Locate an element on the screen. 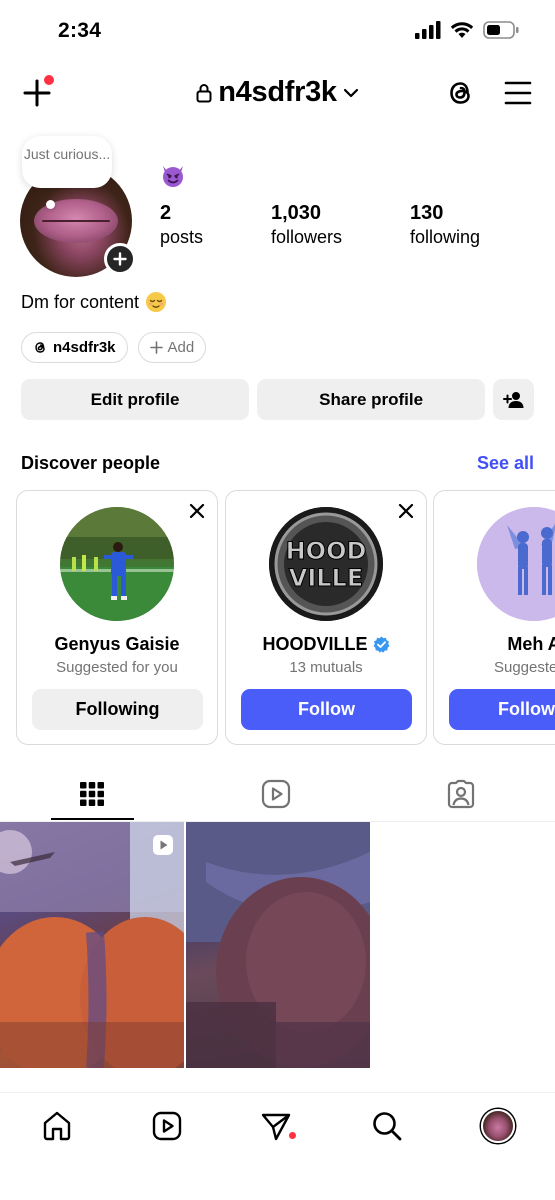 Image resolution: width=555 pixels, height=1200 pixels. hoodville-logo: HOOD VILLE is located at coordinates (326, 564).